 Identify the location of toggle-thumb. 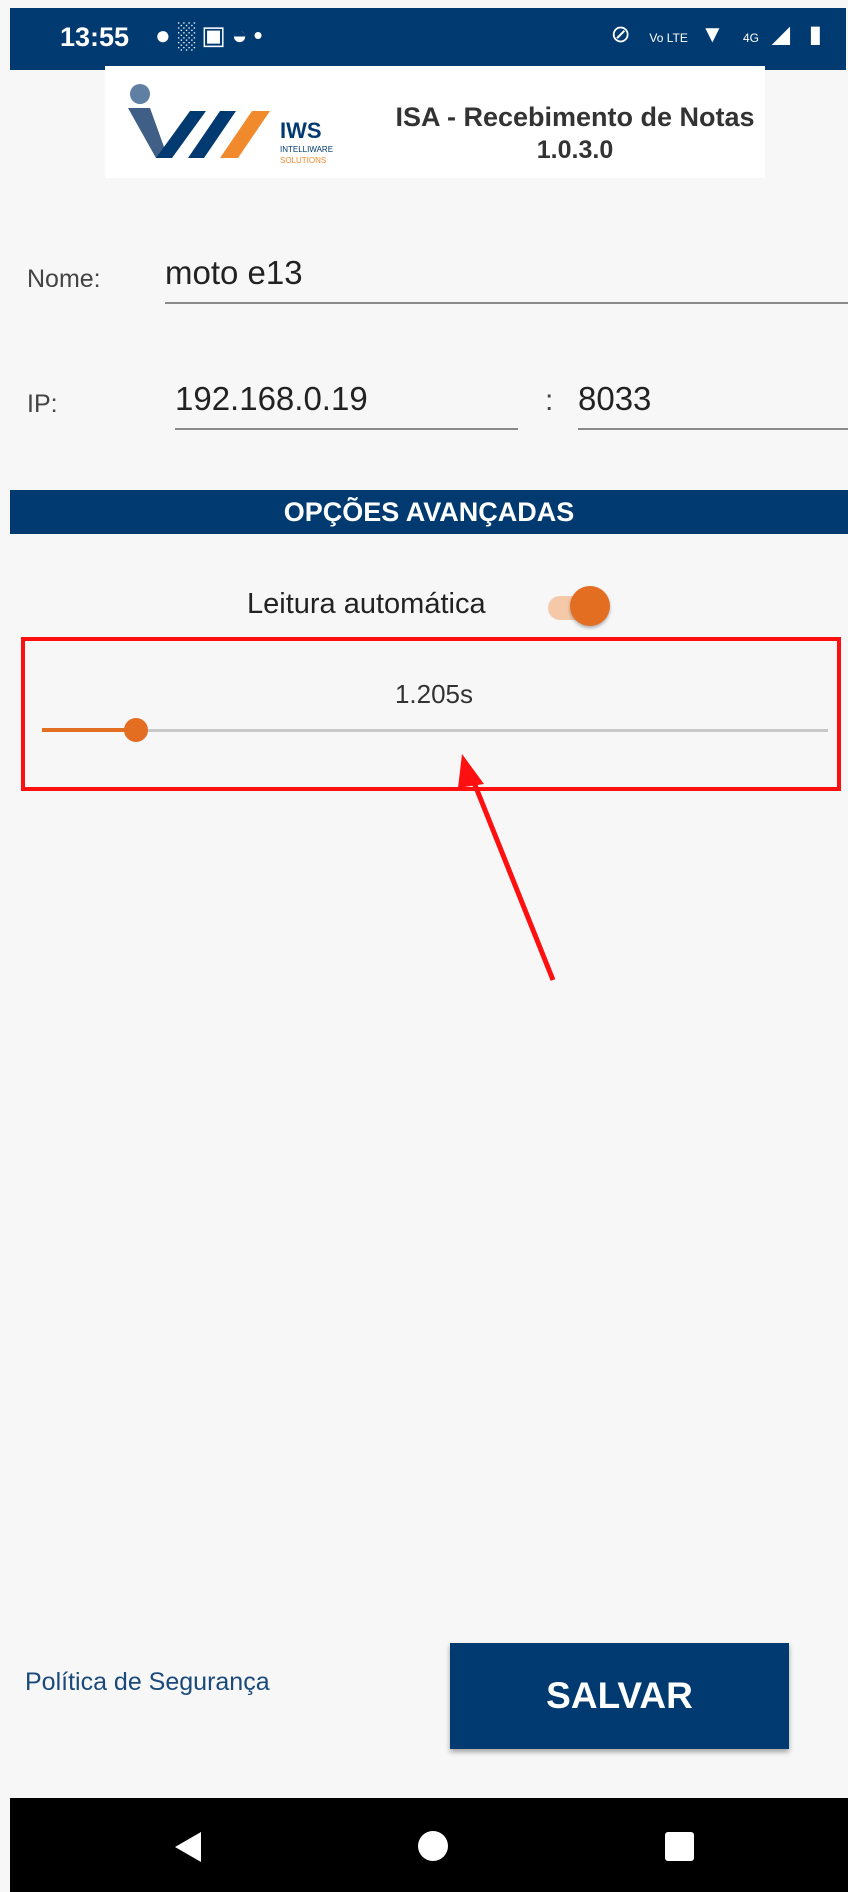
(590, 606).